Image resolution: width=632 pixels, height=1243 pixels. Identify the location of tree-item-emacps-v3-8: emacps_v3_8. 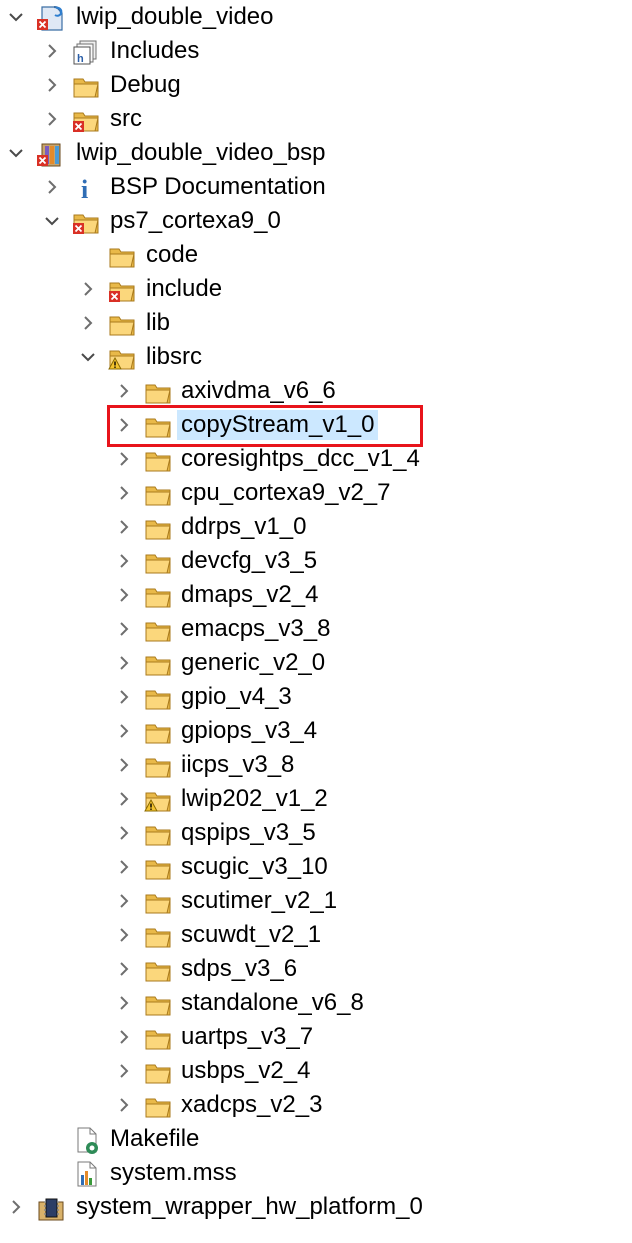
(316, 629).